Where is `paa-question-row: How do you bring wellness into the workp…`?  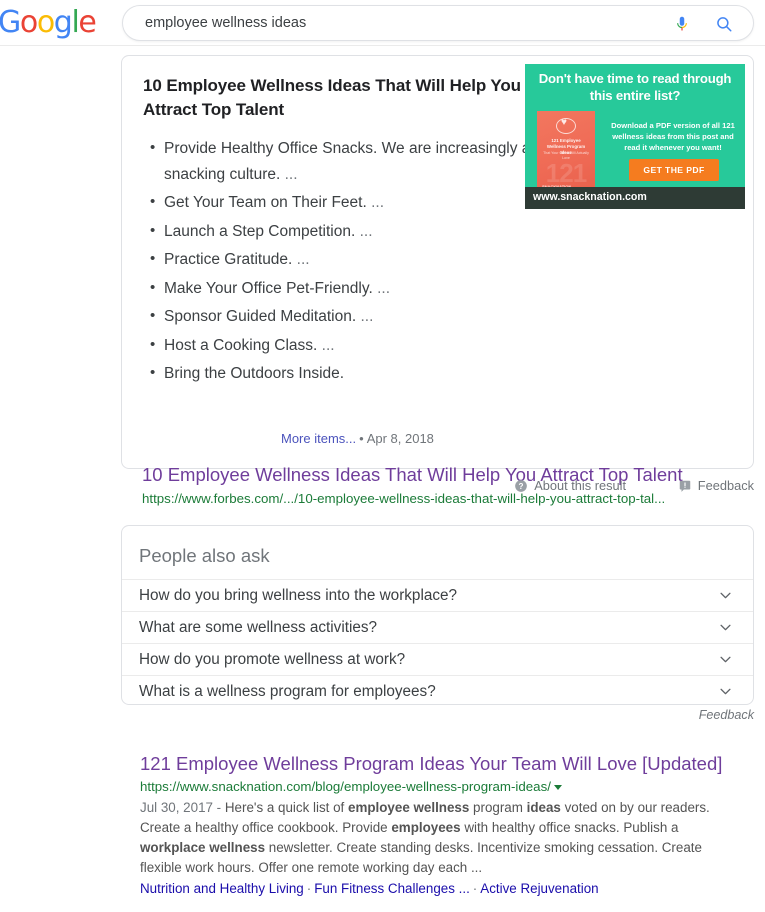 paa-question-row: How do you bring wellness into the workp… is located at coordinates (437, 595).